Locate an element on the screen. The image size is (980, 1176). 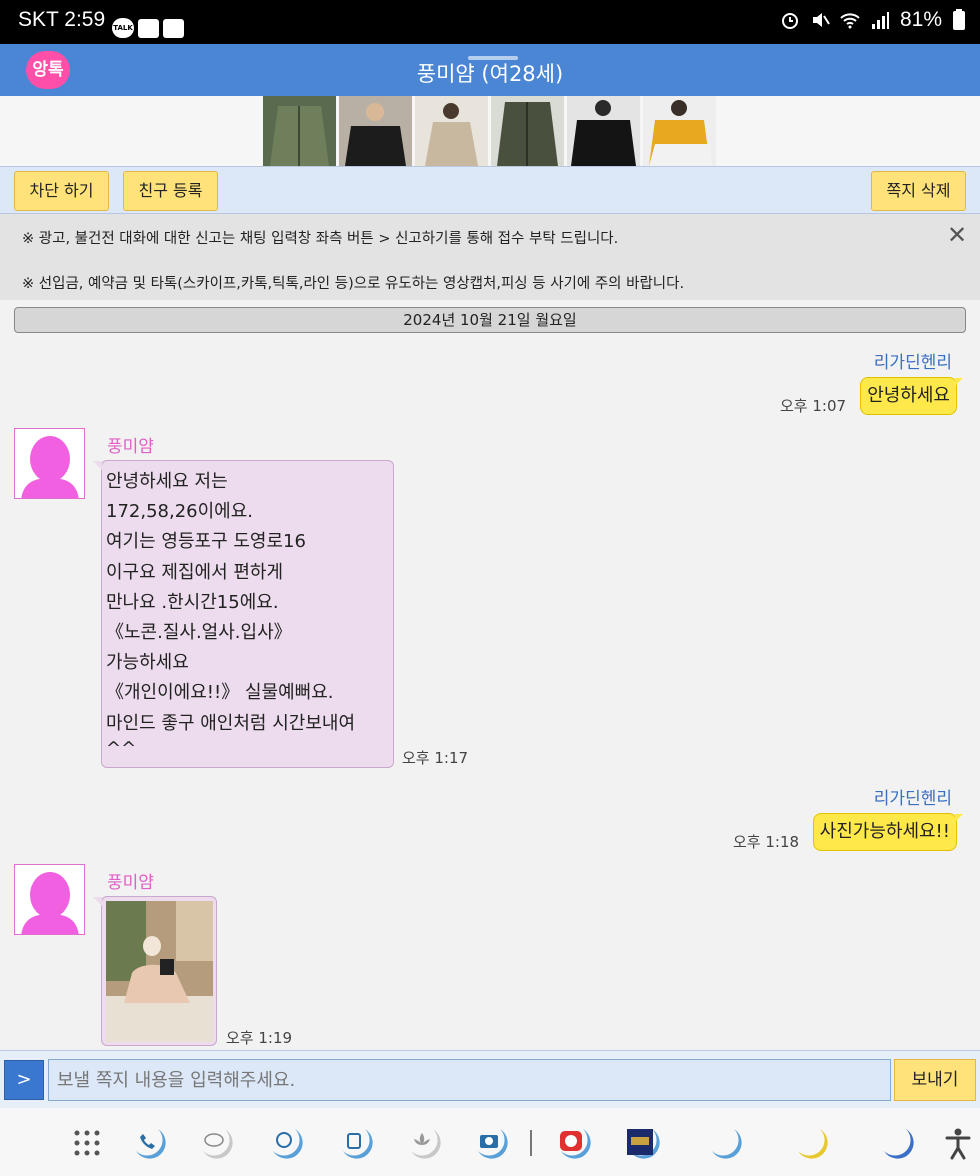
moon-icon-blue is located at coordinates (896, 1143).